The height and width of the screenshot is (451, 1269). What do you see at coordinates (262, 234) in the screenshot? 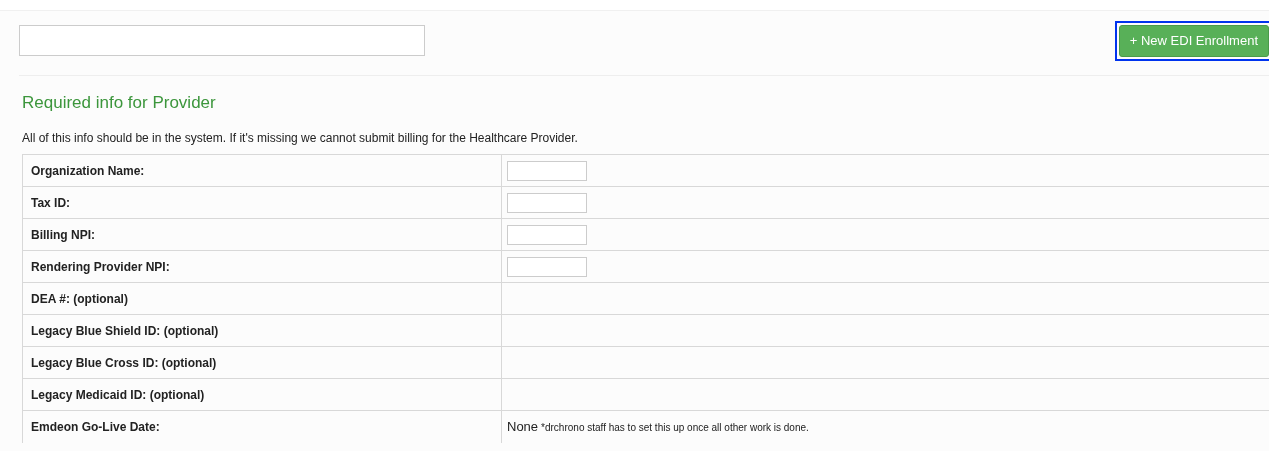
I see `field-label: Billing NPI:` at bounding box center [262, 234].